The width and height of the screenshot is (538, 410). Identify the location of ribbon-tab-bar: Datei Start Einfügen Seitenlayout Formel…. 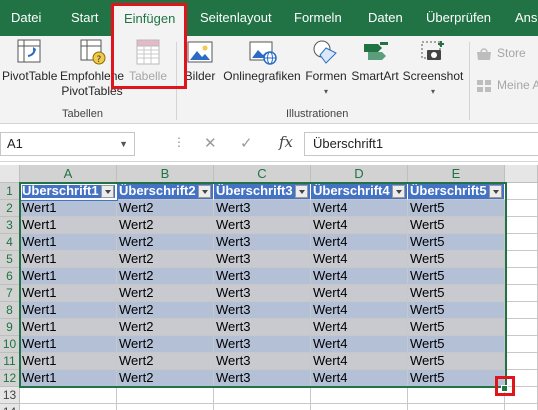
(269, 18).